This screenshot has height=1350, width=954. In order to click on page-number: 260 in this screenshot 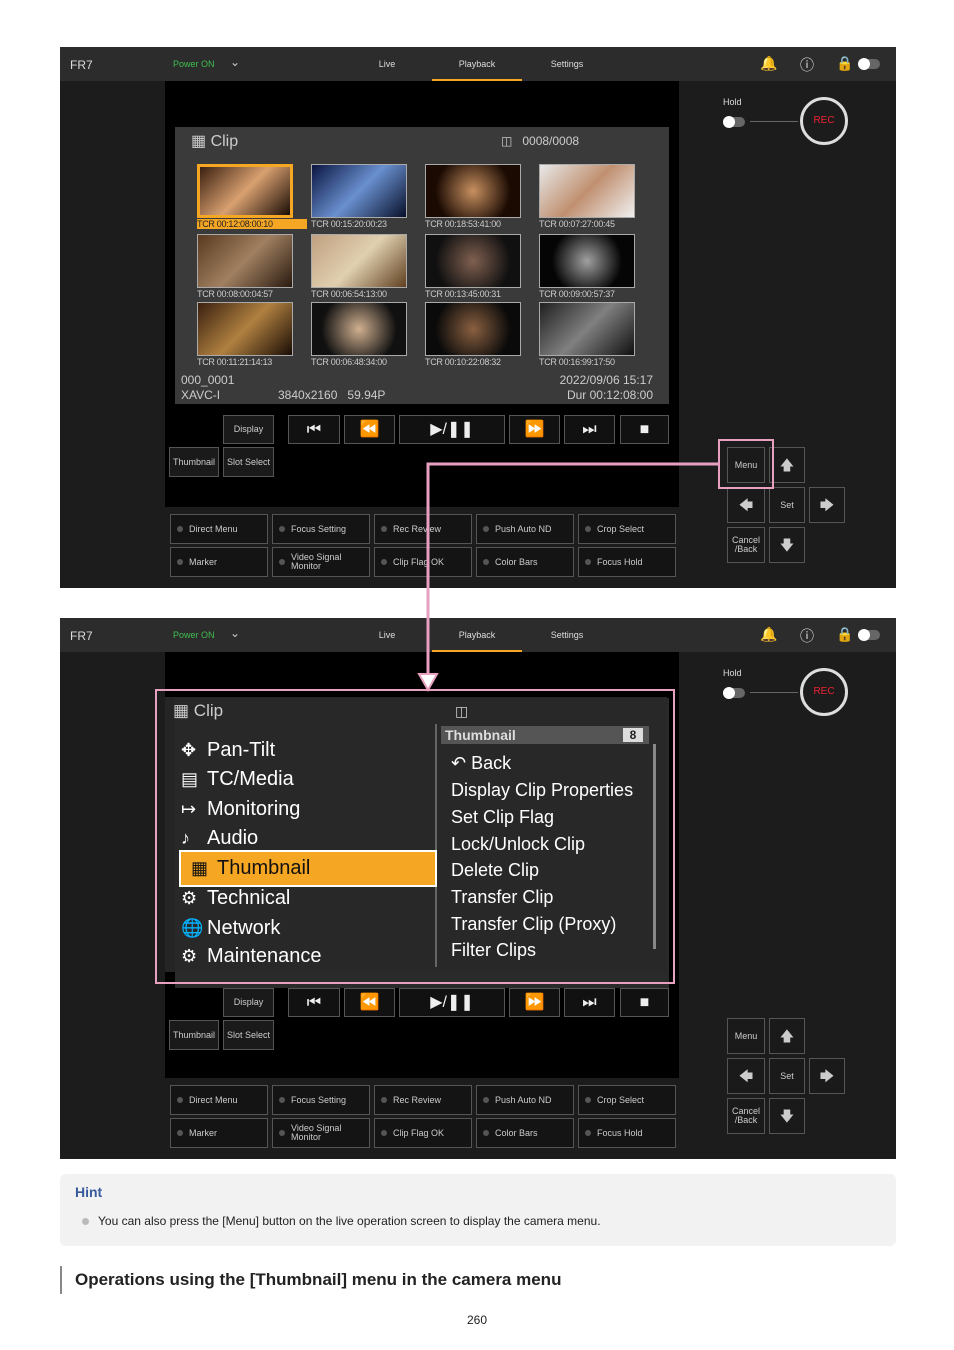, I will do `click(477, 1320)`.